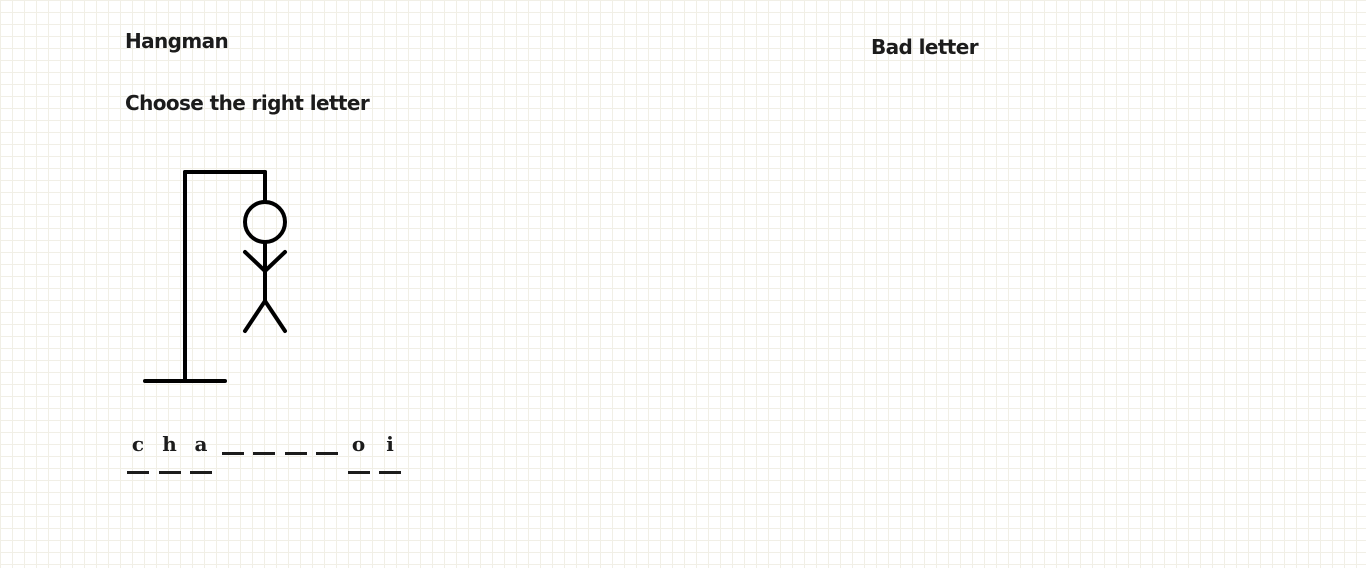  I want to click on hangman-drawing, so click(215, 276).